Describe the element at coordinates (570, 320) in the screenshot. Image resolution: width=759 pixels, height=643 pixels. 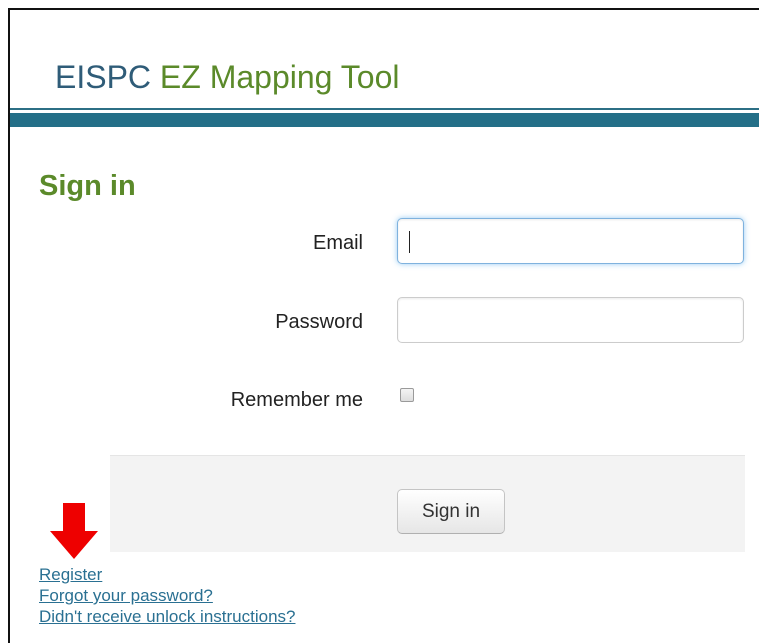
I see `password-field` at that location.